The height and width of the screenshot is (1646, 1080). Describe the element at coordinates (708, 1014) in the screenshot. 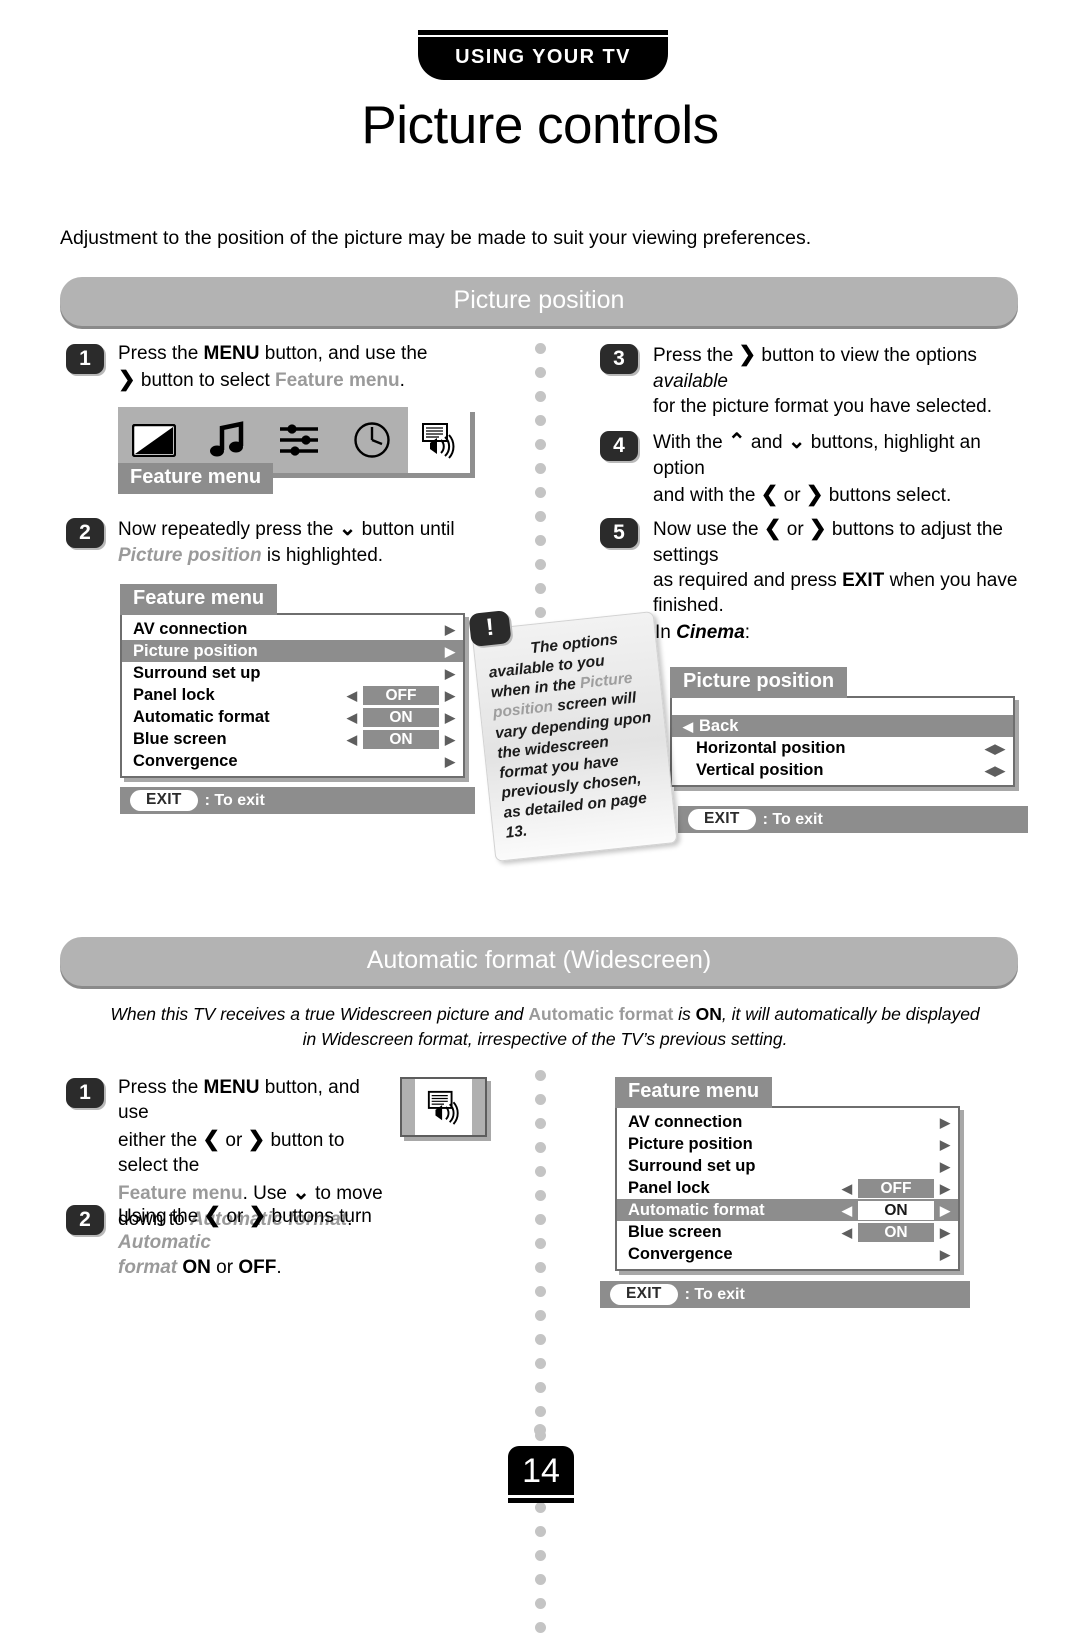

I see `desc-on: ON` at that location.